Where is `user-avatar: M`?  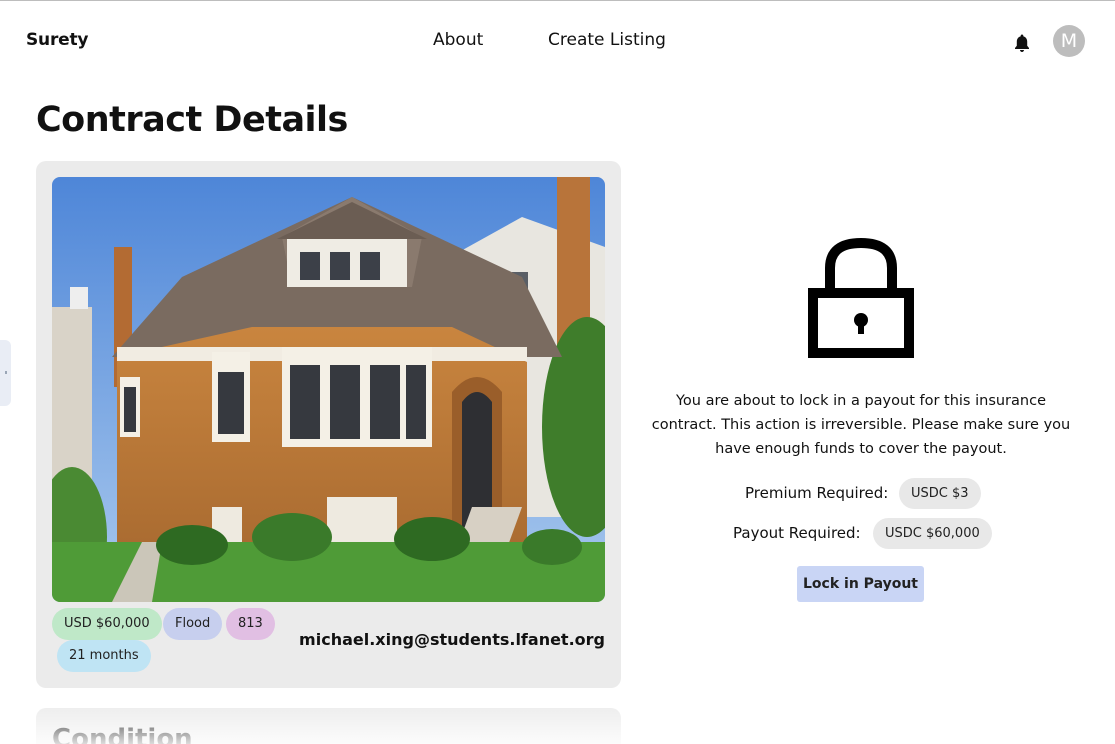 user-avatar: M is located at coordinates (1069, 41).